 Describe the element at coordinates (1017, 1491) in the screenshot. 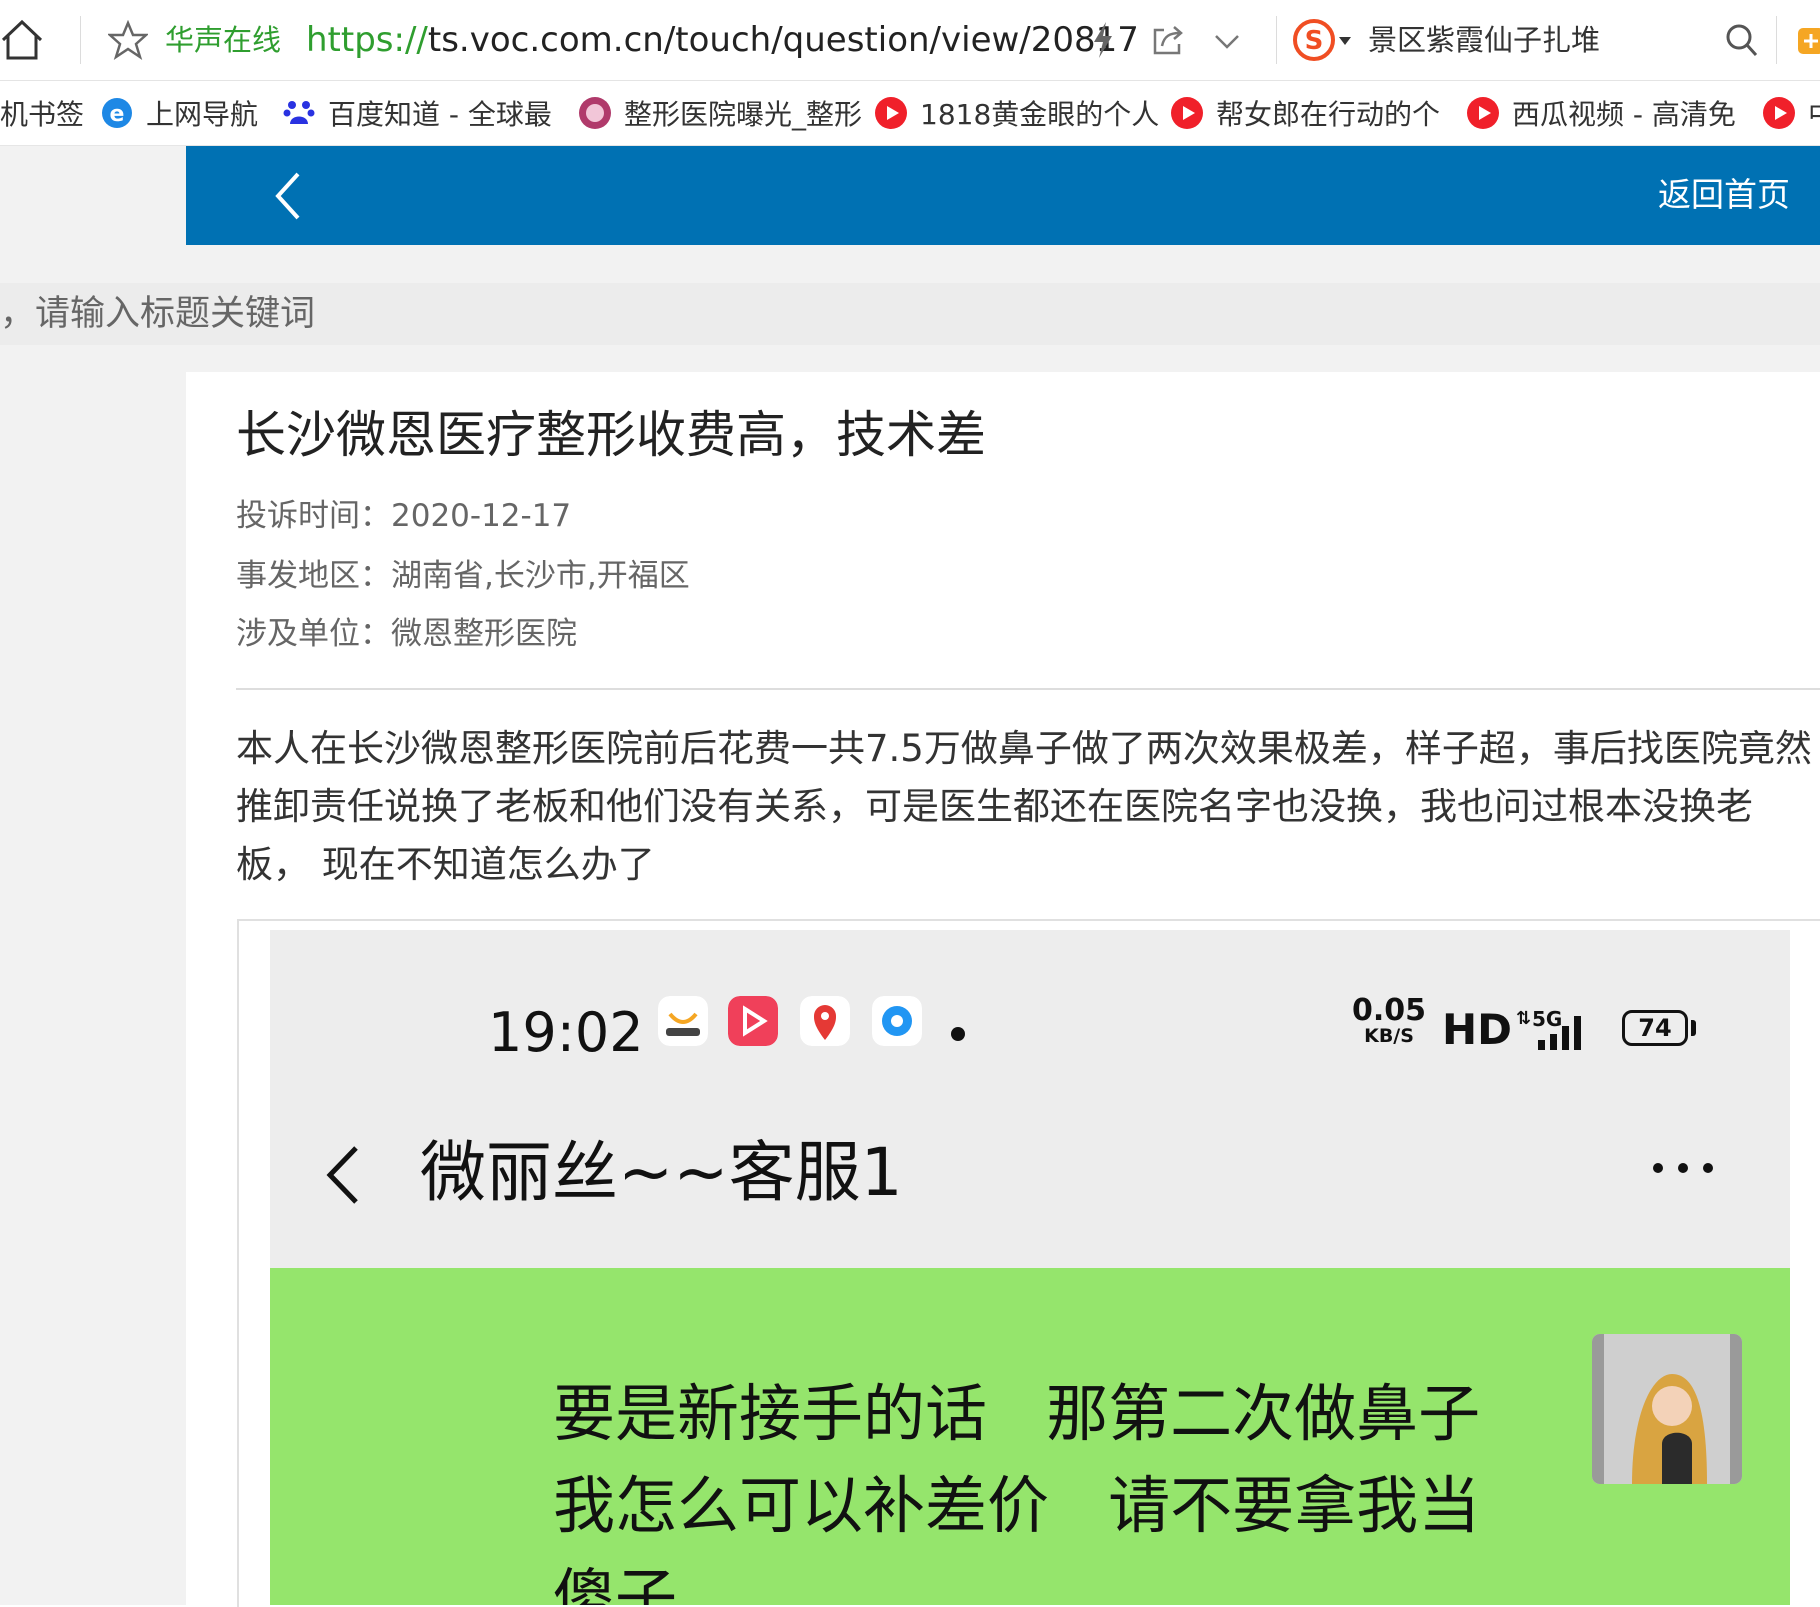

I see `chat-message-text: 要是新接手的话 那第二次做鼻子 我怎么可以补差价 请不要拿我当 傻子` at that location.